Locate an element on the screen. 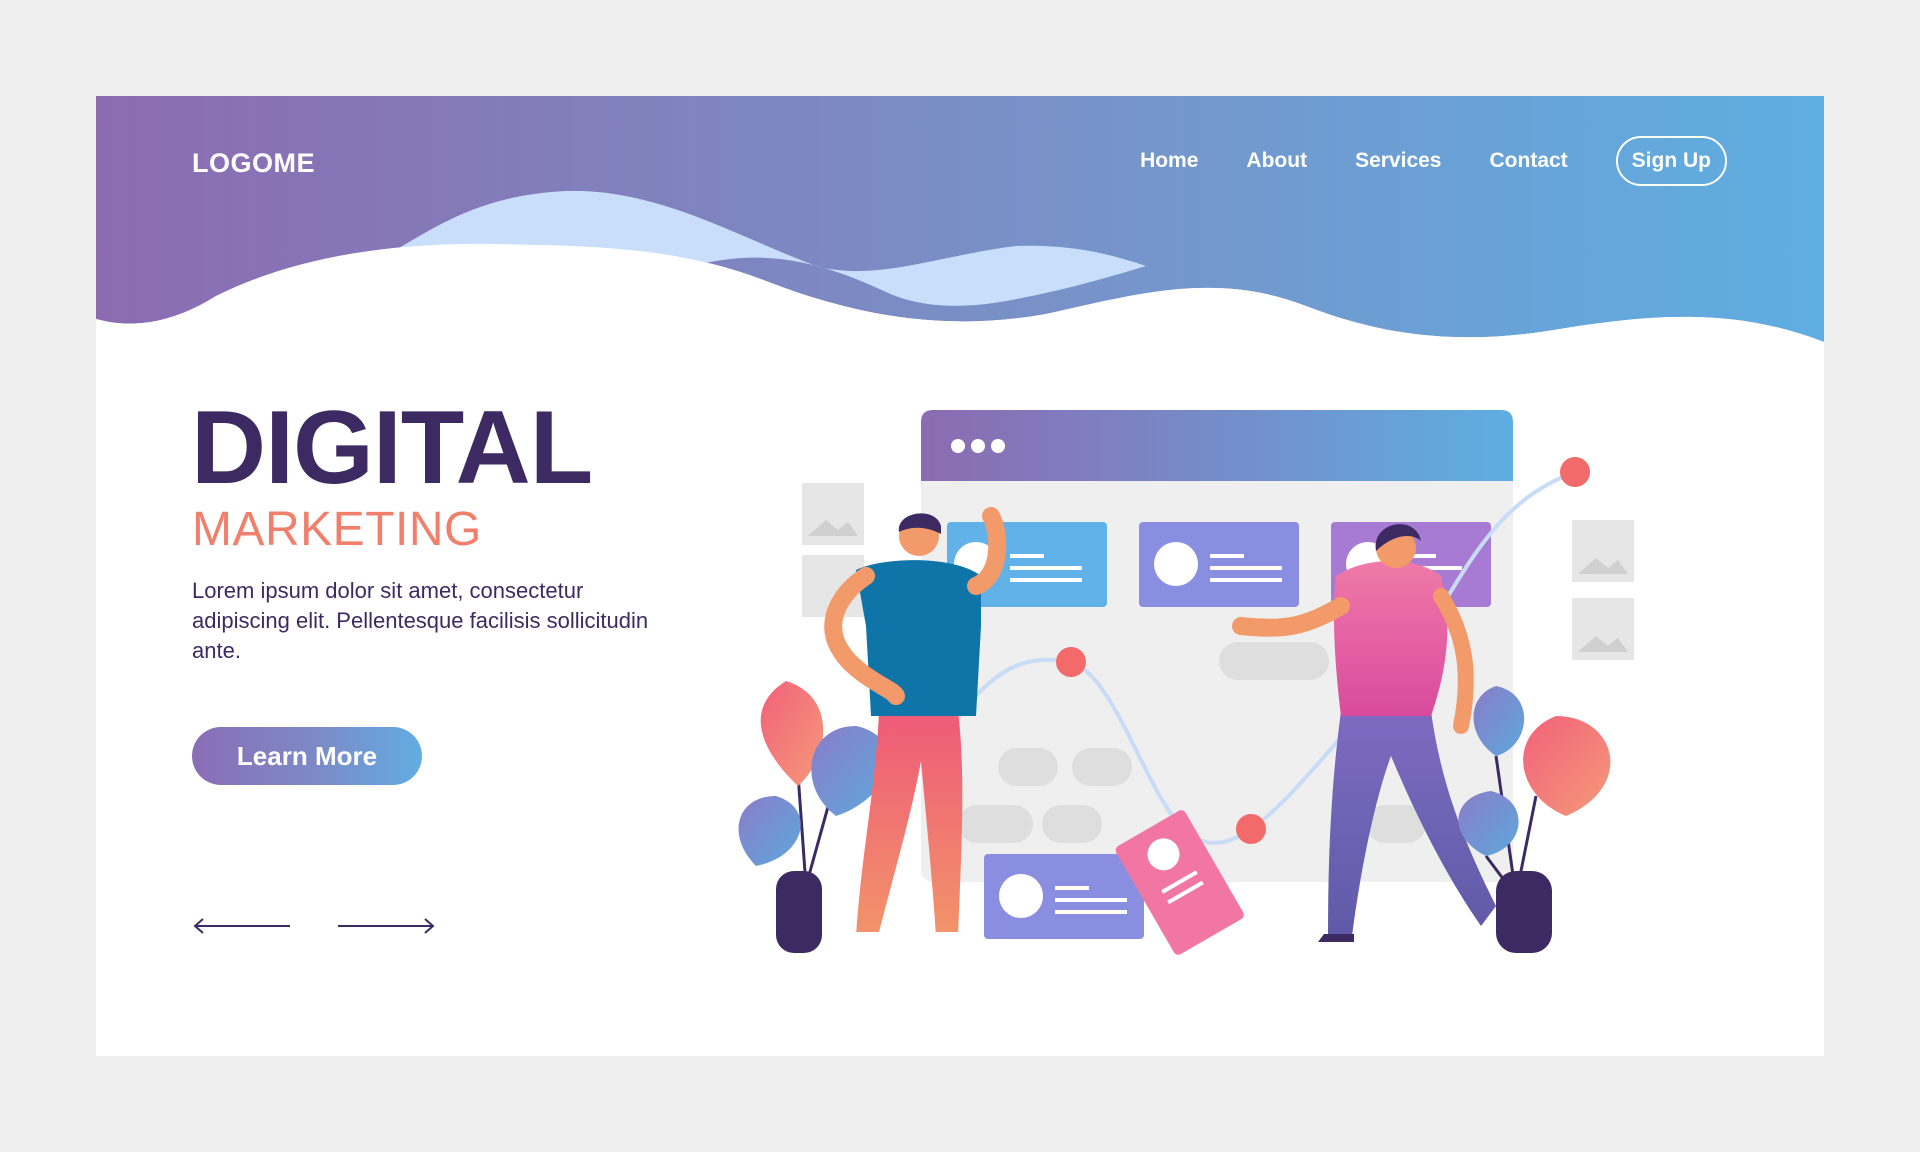  main-nav: Home About Services Contact Sign Up is located at coordinates (1409, 161).